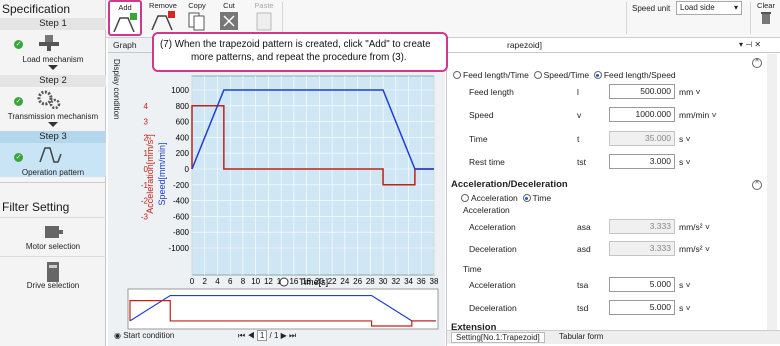 The width and height of the screenshot is (780, 346). I want to click on x-tick-label: 16, so click(293, 281).